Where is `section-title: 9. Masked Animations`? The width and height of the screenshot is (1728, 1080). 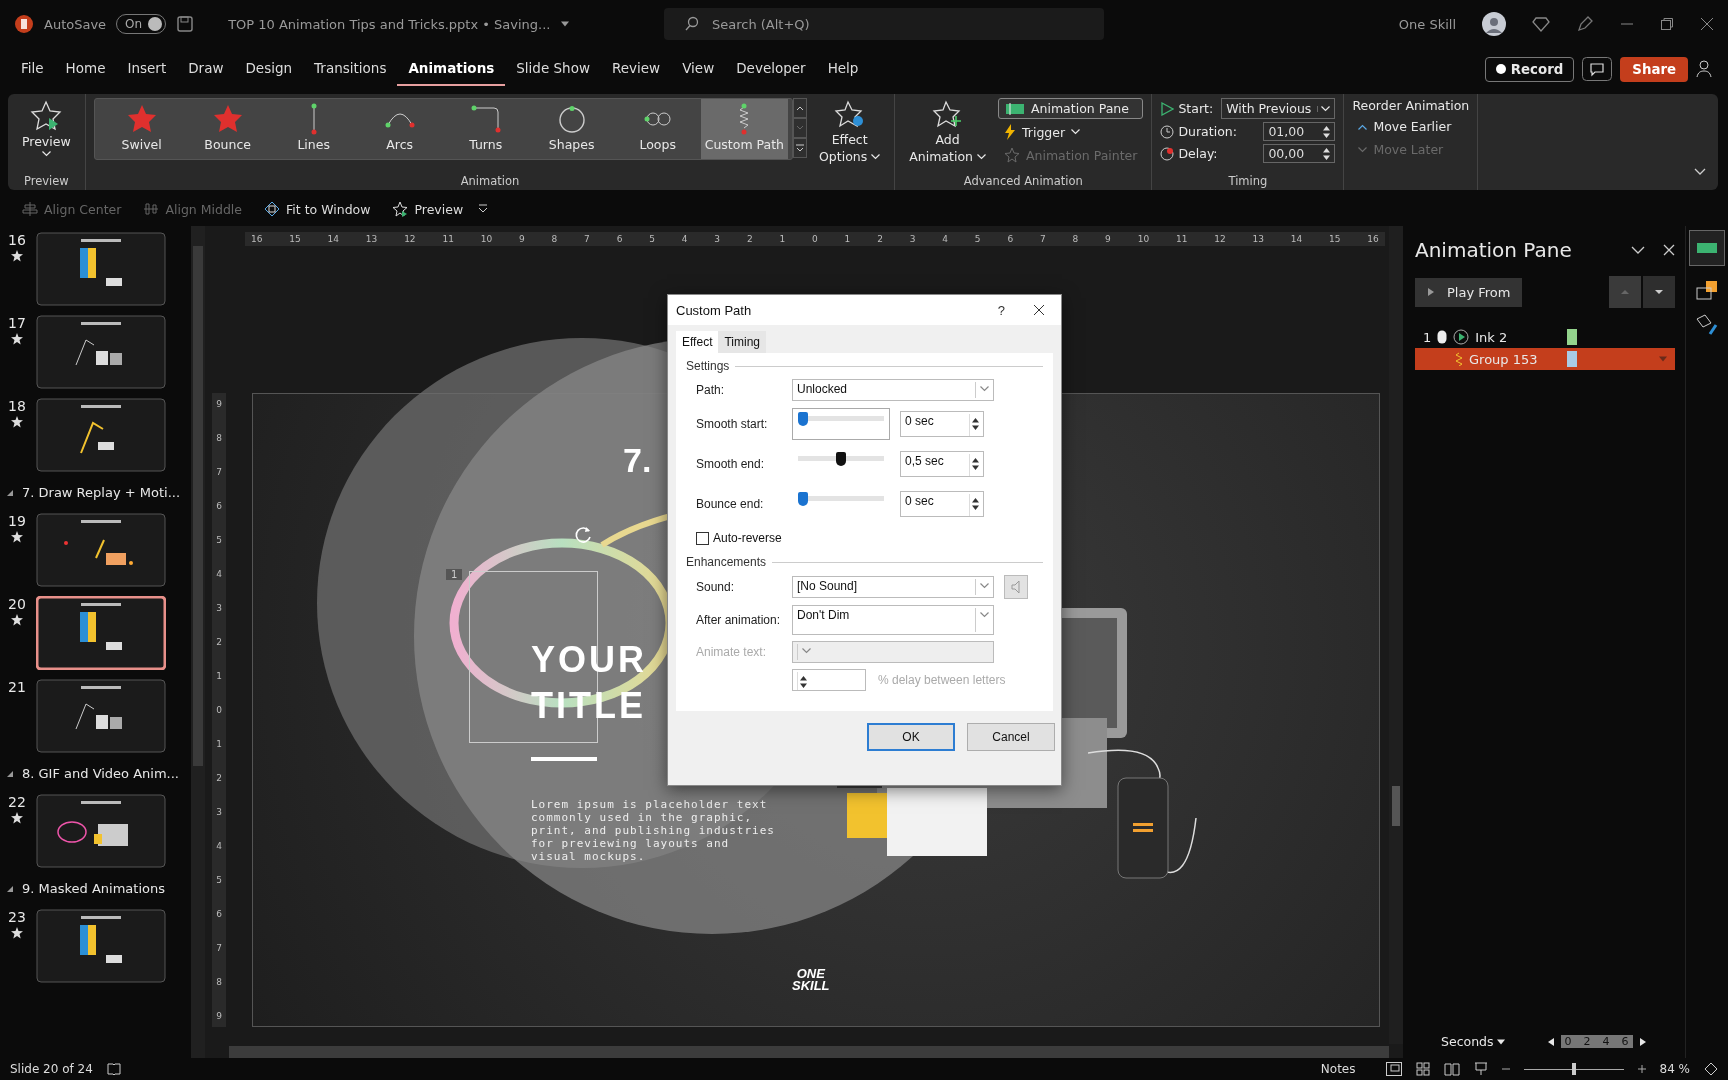 section-title: 9. Masked Animations is located at coordinates (93, 888).